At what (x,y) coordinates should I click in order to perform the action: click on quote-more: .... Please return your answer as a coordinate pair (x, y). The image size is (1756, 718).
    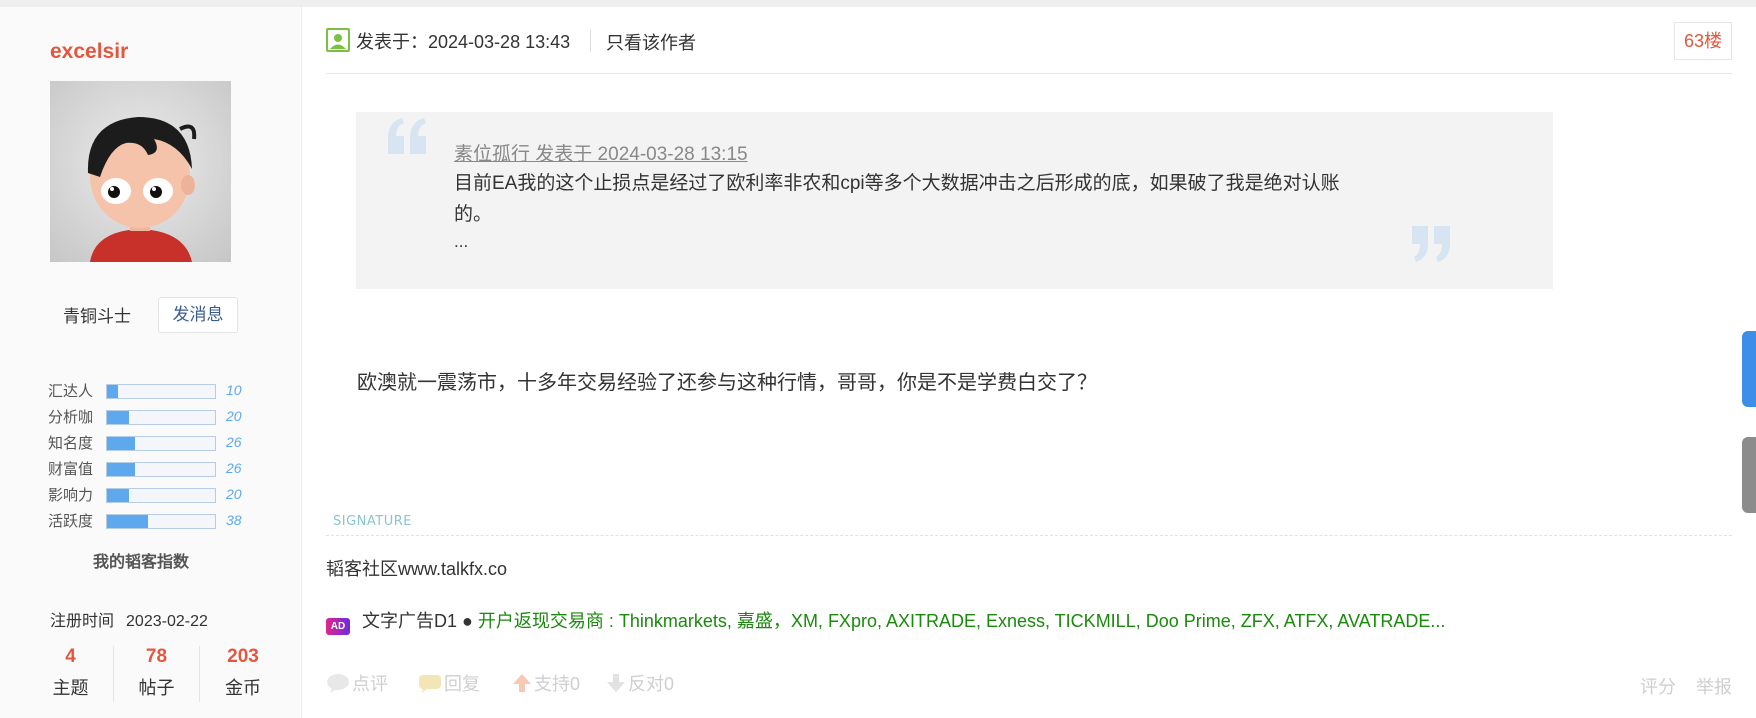
    Looking at the image, I should click on (461, 241).